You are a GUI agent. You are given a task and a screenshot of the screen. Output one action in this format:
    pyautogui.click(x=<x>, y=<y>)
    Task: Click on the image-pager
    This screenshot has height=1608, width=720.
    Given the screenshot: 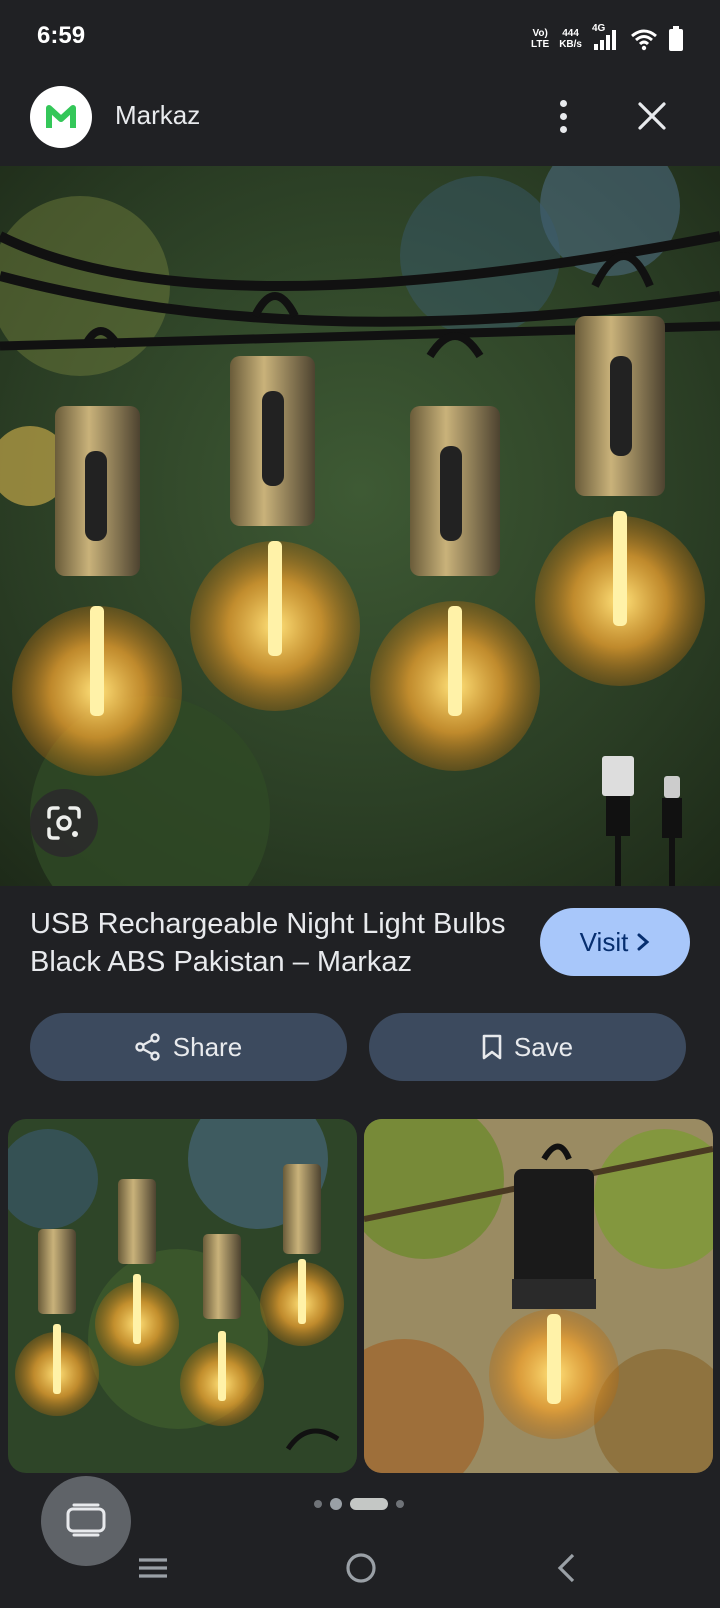 What is the action you would take?
    pyautogui.click(x=359, y=1504)
    